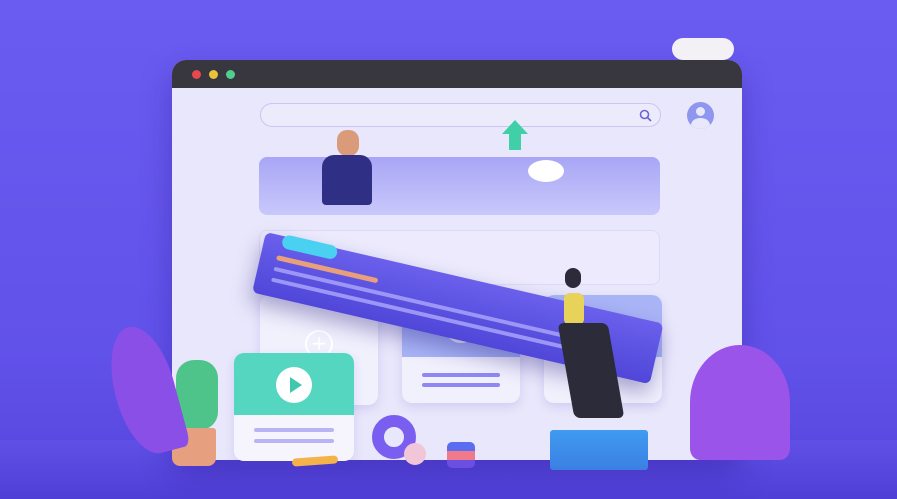  Describe the element at coordinates (348, 143) in the screenshot. I see `man-figure` at that location.